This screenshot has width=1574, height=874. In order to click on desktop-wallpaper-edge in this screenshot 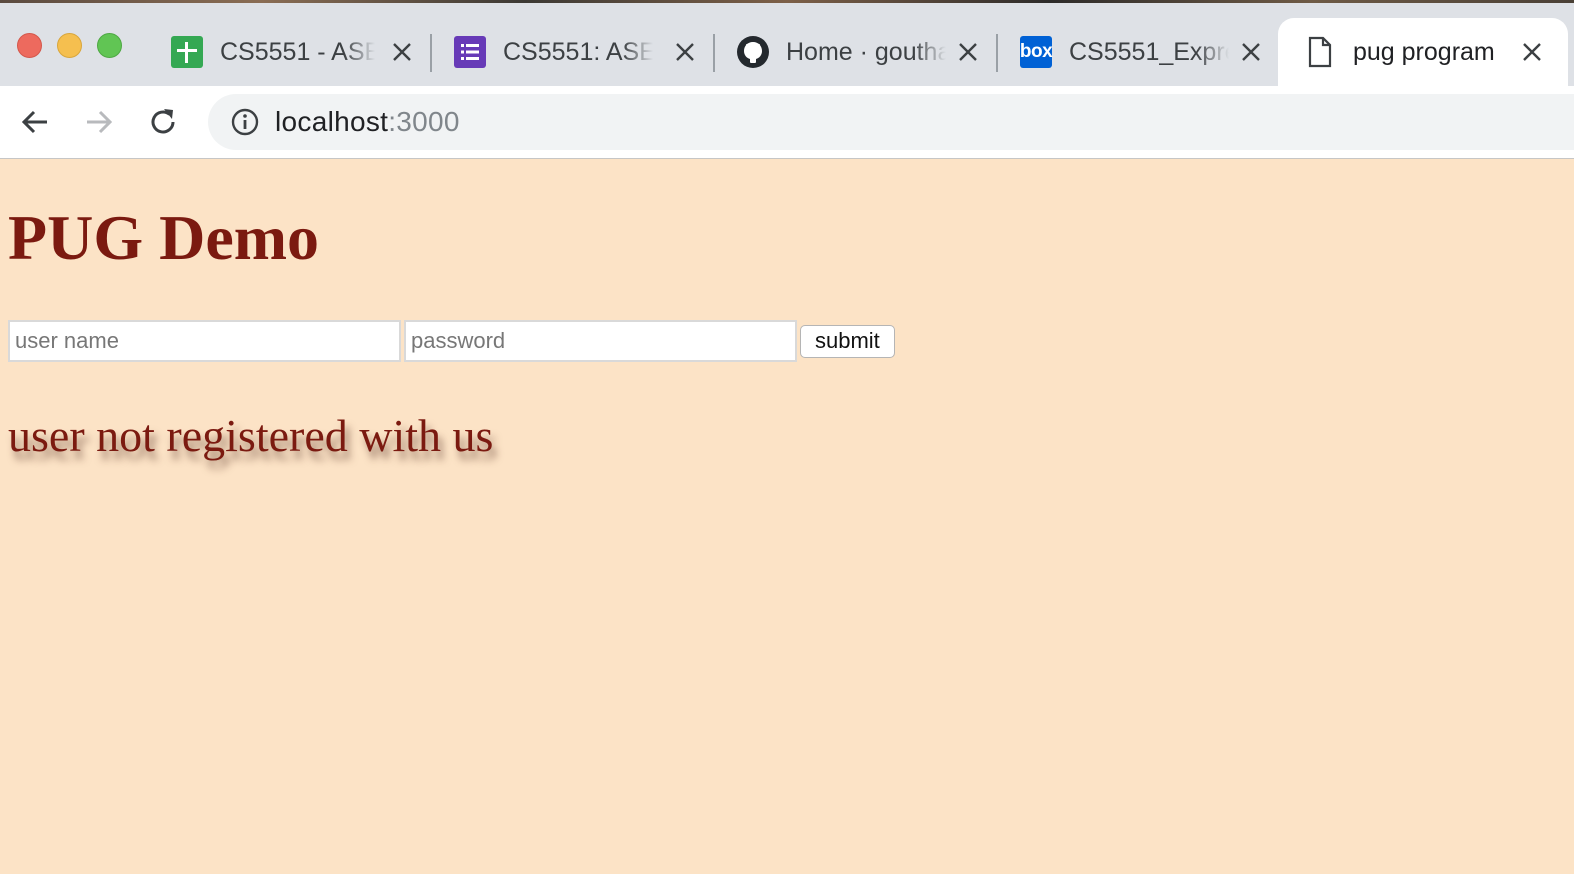, I will do `click(787, 1)`.